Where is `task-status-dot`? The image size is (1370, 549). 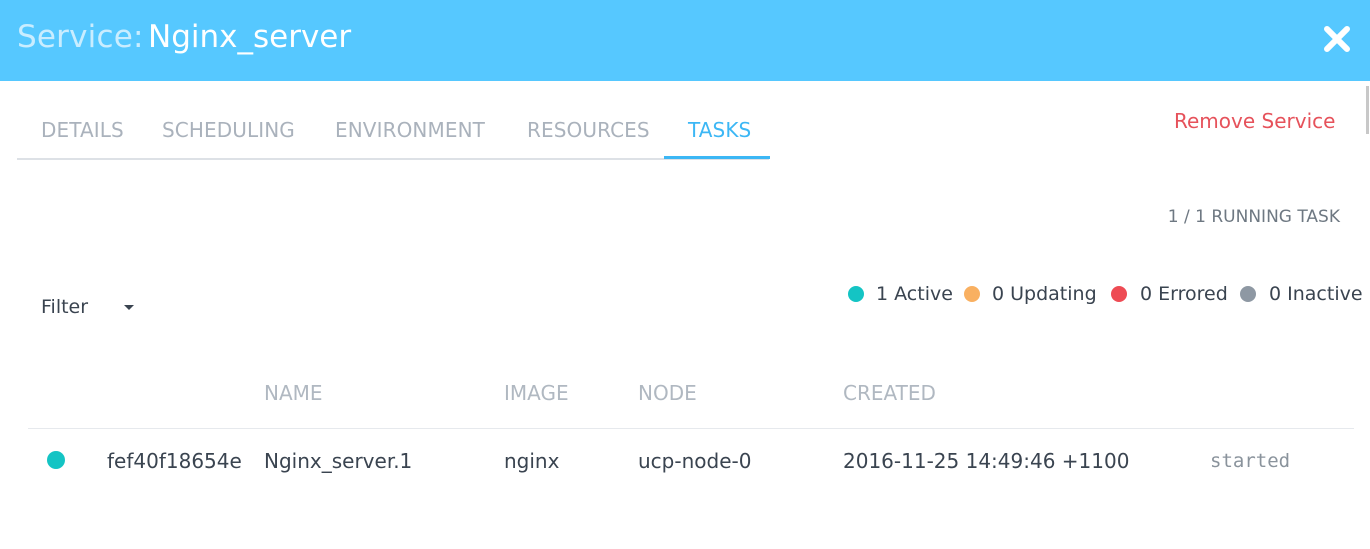 task-status-dot is located at coordinates (56, 460).